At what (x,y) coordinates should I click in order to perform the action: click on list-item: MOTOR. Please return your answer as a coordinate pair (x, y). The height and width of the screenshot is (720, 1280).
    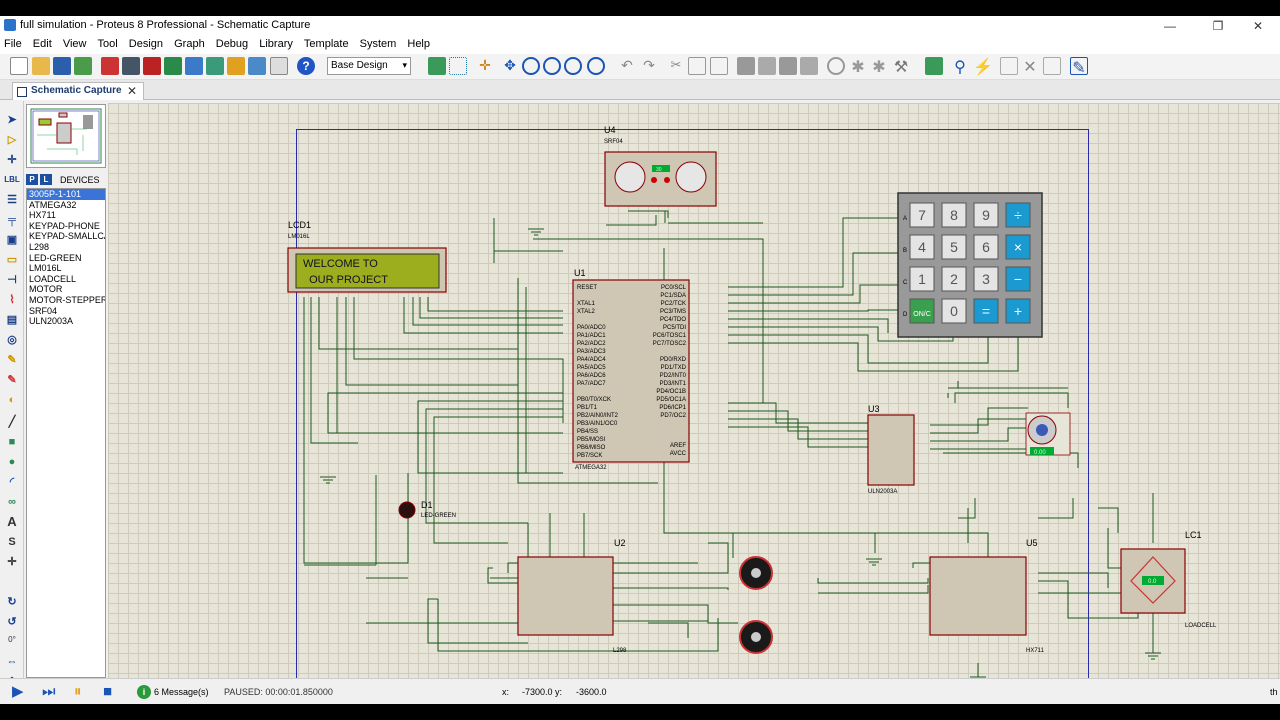
    Looking at the image, I should click on (66, 289).